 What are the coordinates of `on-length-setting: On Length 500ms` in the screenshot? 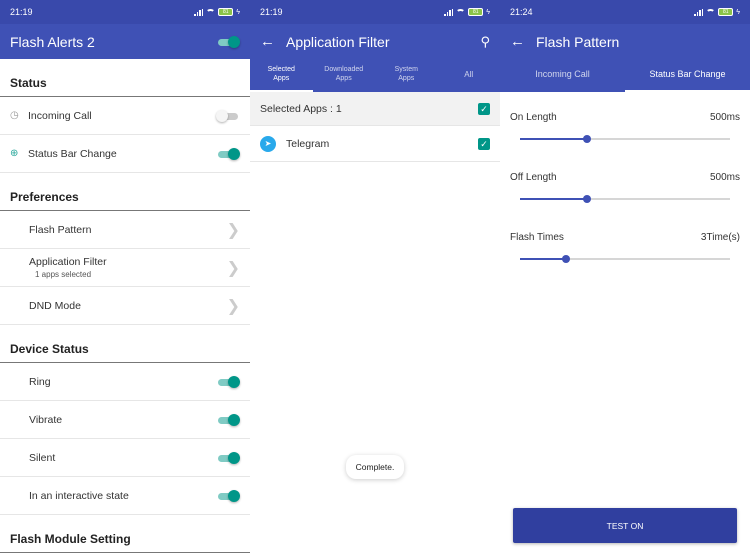 It's located at (625, 122).